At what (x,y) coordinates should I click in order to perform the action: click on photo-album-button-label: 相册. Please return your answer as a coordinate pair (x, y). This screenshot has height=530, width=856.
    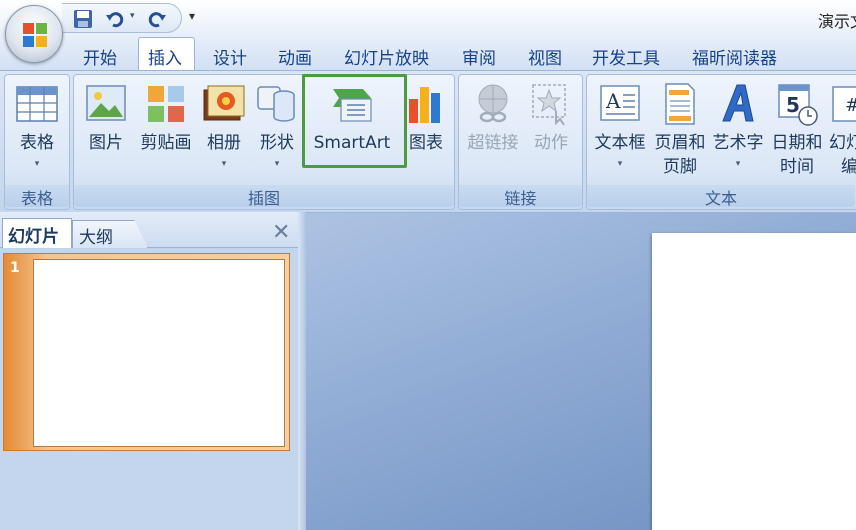
    Looking at the image, I should click on (224, 143).